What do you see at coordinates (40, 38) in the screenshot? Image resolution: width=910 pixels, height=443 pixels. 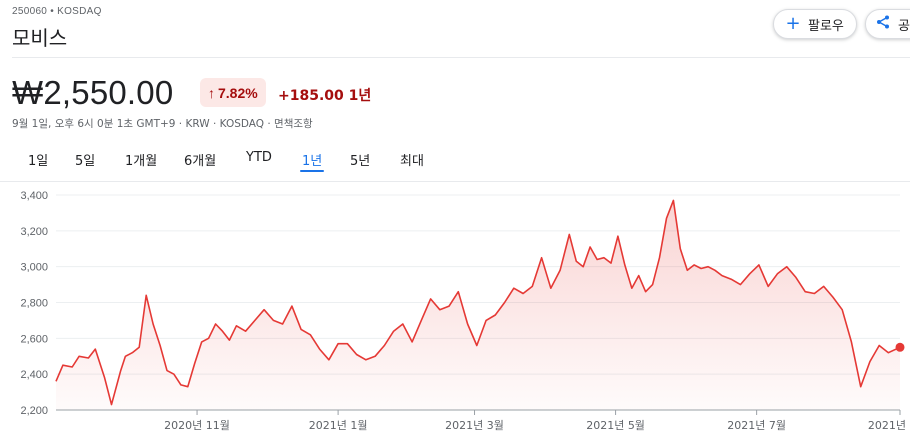 I see `stock-name: 모비스` at bounding box center [40, 38].